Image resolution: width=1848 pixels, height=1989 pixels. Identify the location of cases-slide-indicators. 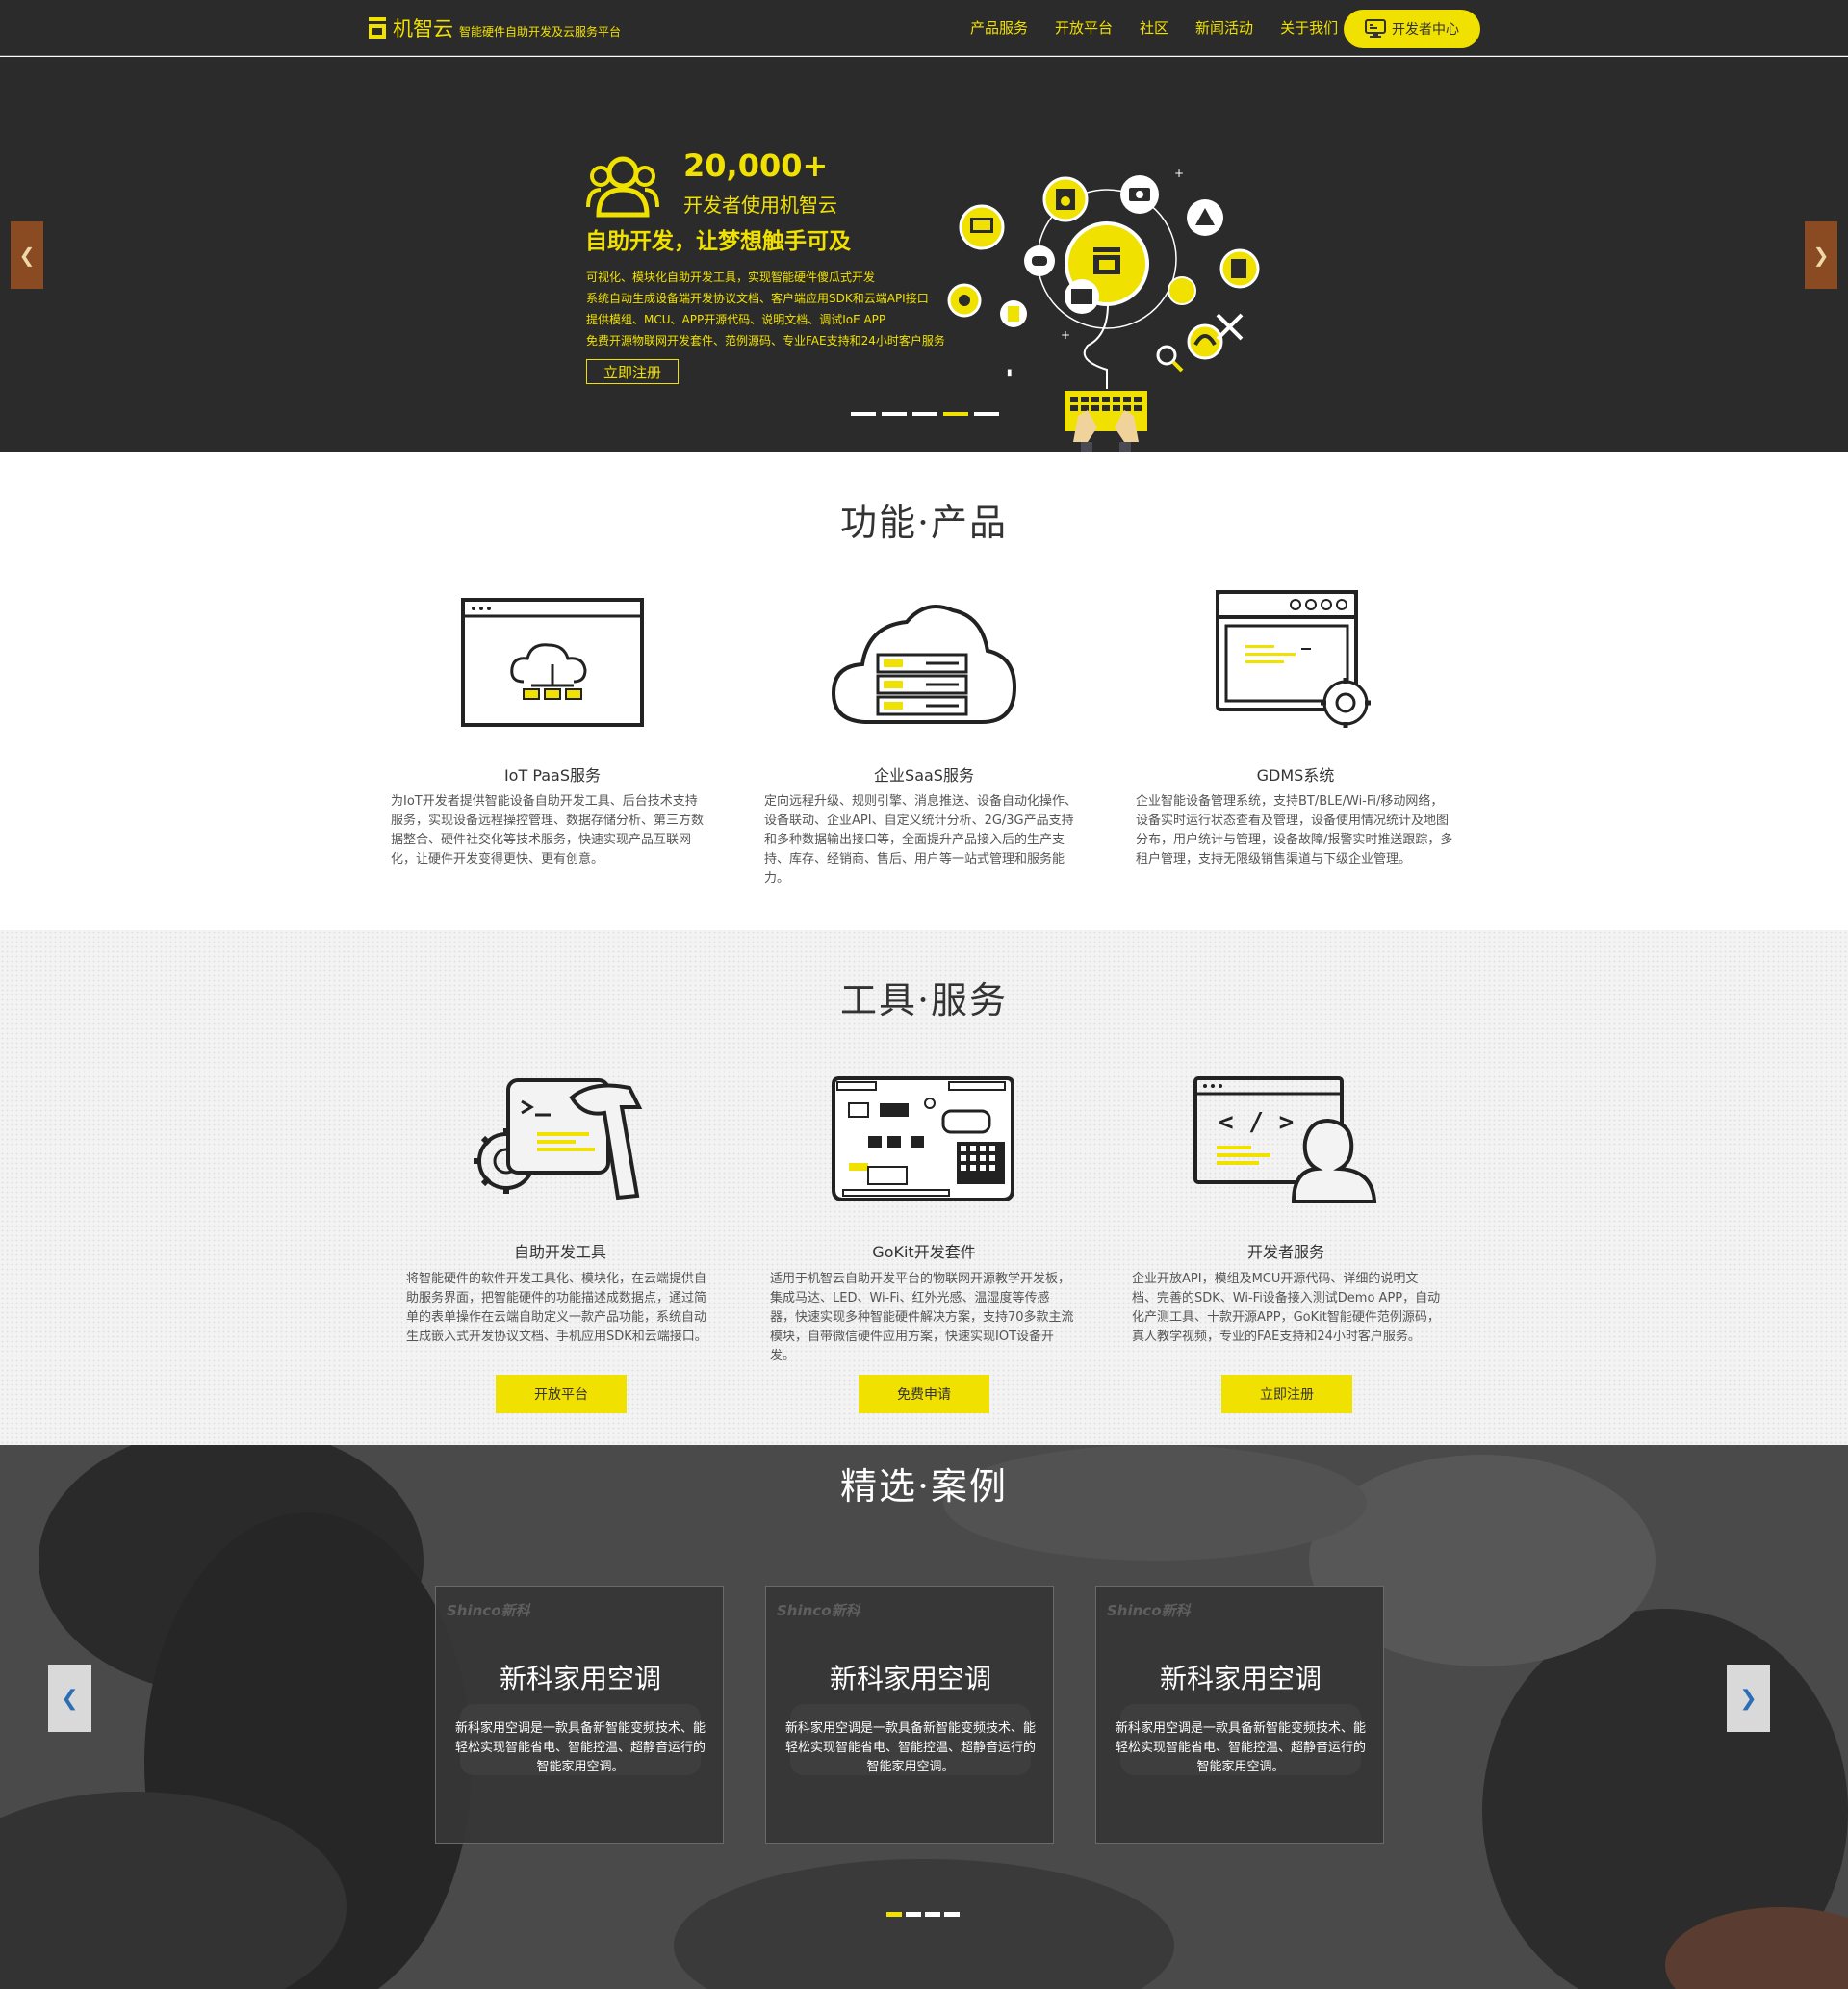
(923, 1915).